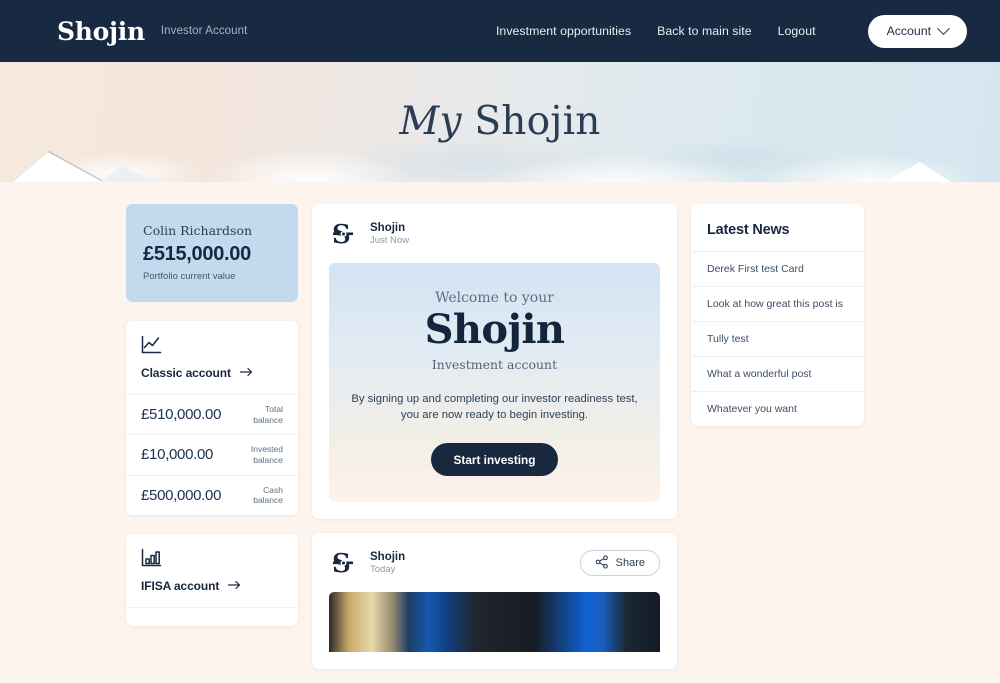 This screenshot has width=1000, height=683. Describe the element at coordinates (189, 276) in the screenshot. I see `portfolio-value-label: Portfolio current value` at that location.